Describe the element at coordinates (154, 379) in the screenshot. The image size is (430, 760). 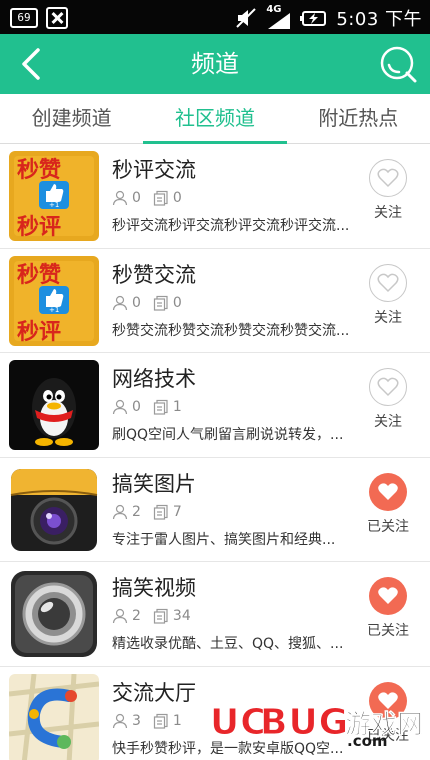
I see `channel-title: 网络技术` at that location.